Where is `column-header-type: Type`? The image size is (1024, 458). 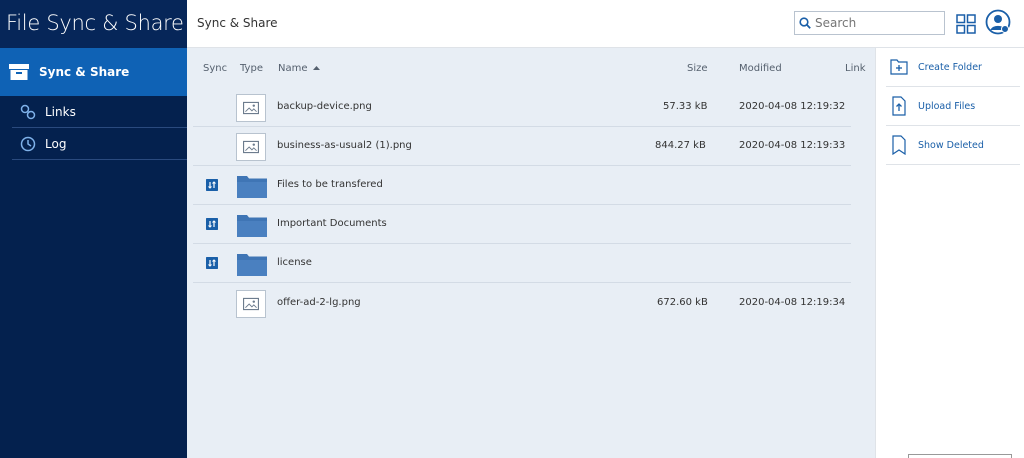
column-header-type: Type is located at coordinates (251, 68).